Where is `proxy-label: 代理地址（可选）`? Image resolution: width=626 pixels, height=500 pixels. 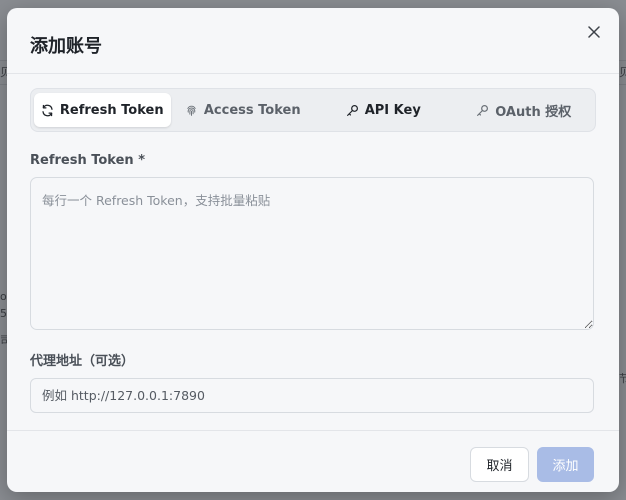
proxy-label: 代理地址（可选） is located at coordinates (82, 361).